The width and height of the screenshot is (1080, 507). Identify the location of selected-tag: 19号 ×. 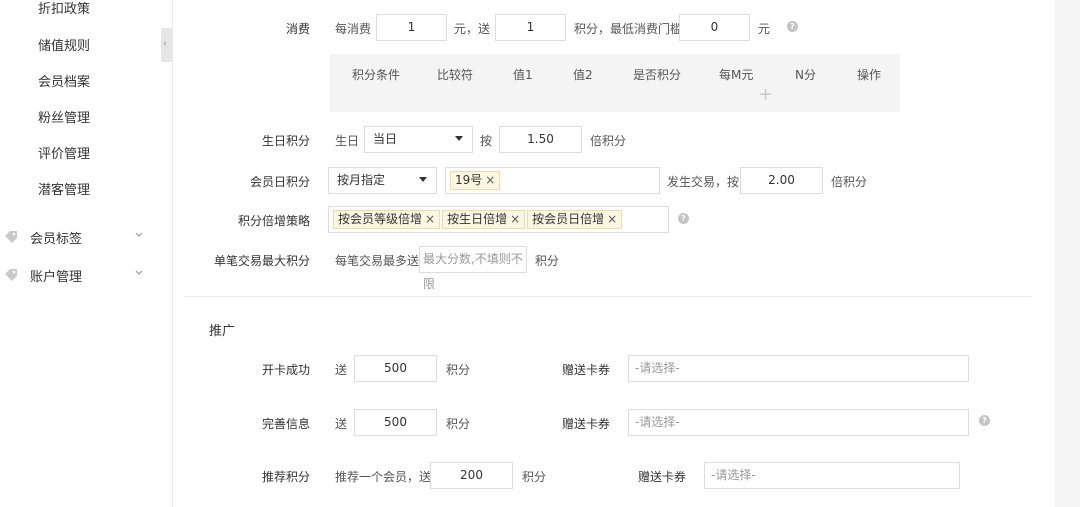
(475, 180).